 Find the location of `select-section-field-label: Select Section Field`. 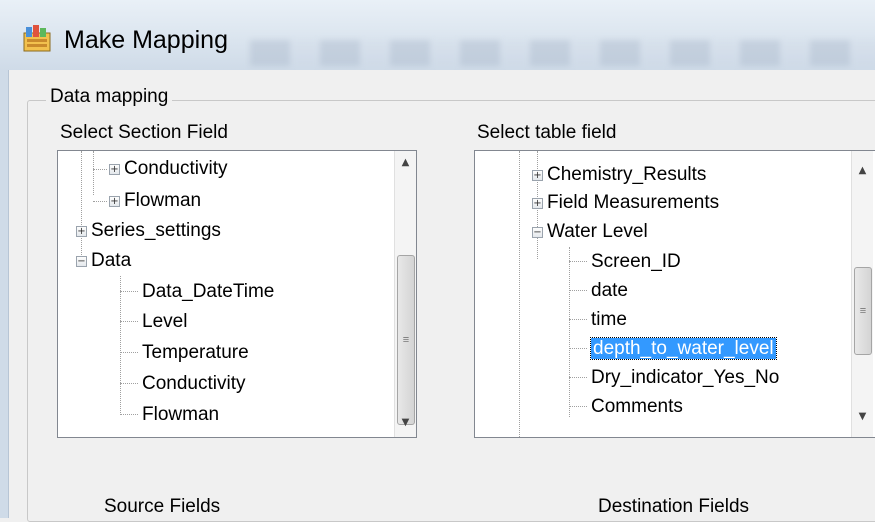

select-section-field-label: Select Section Field is located at coordinates (144, 132).